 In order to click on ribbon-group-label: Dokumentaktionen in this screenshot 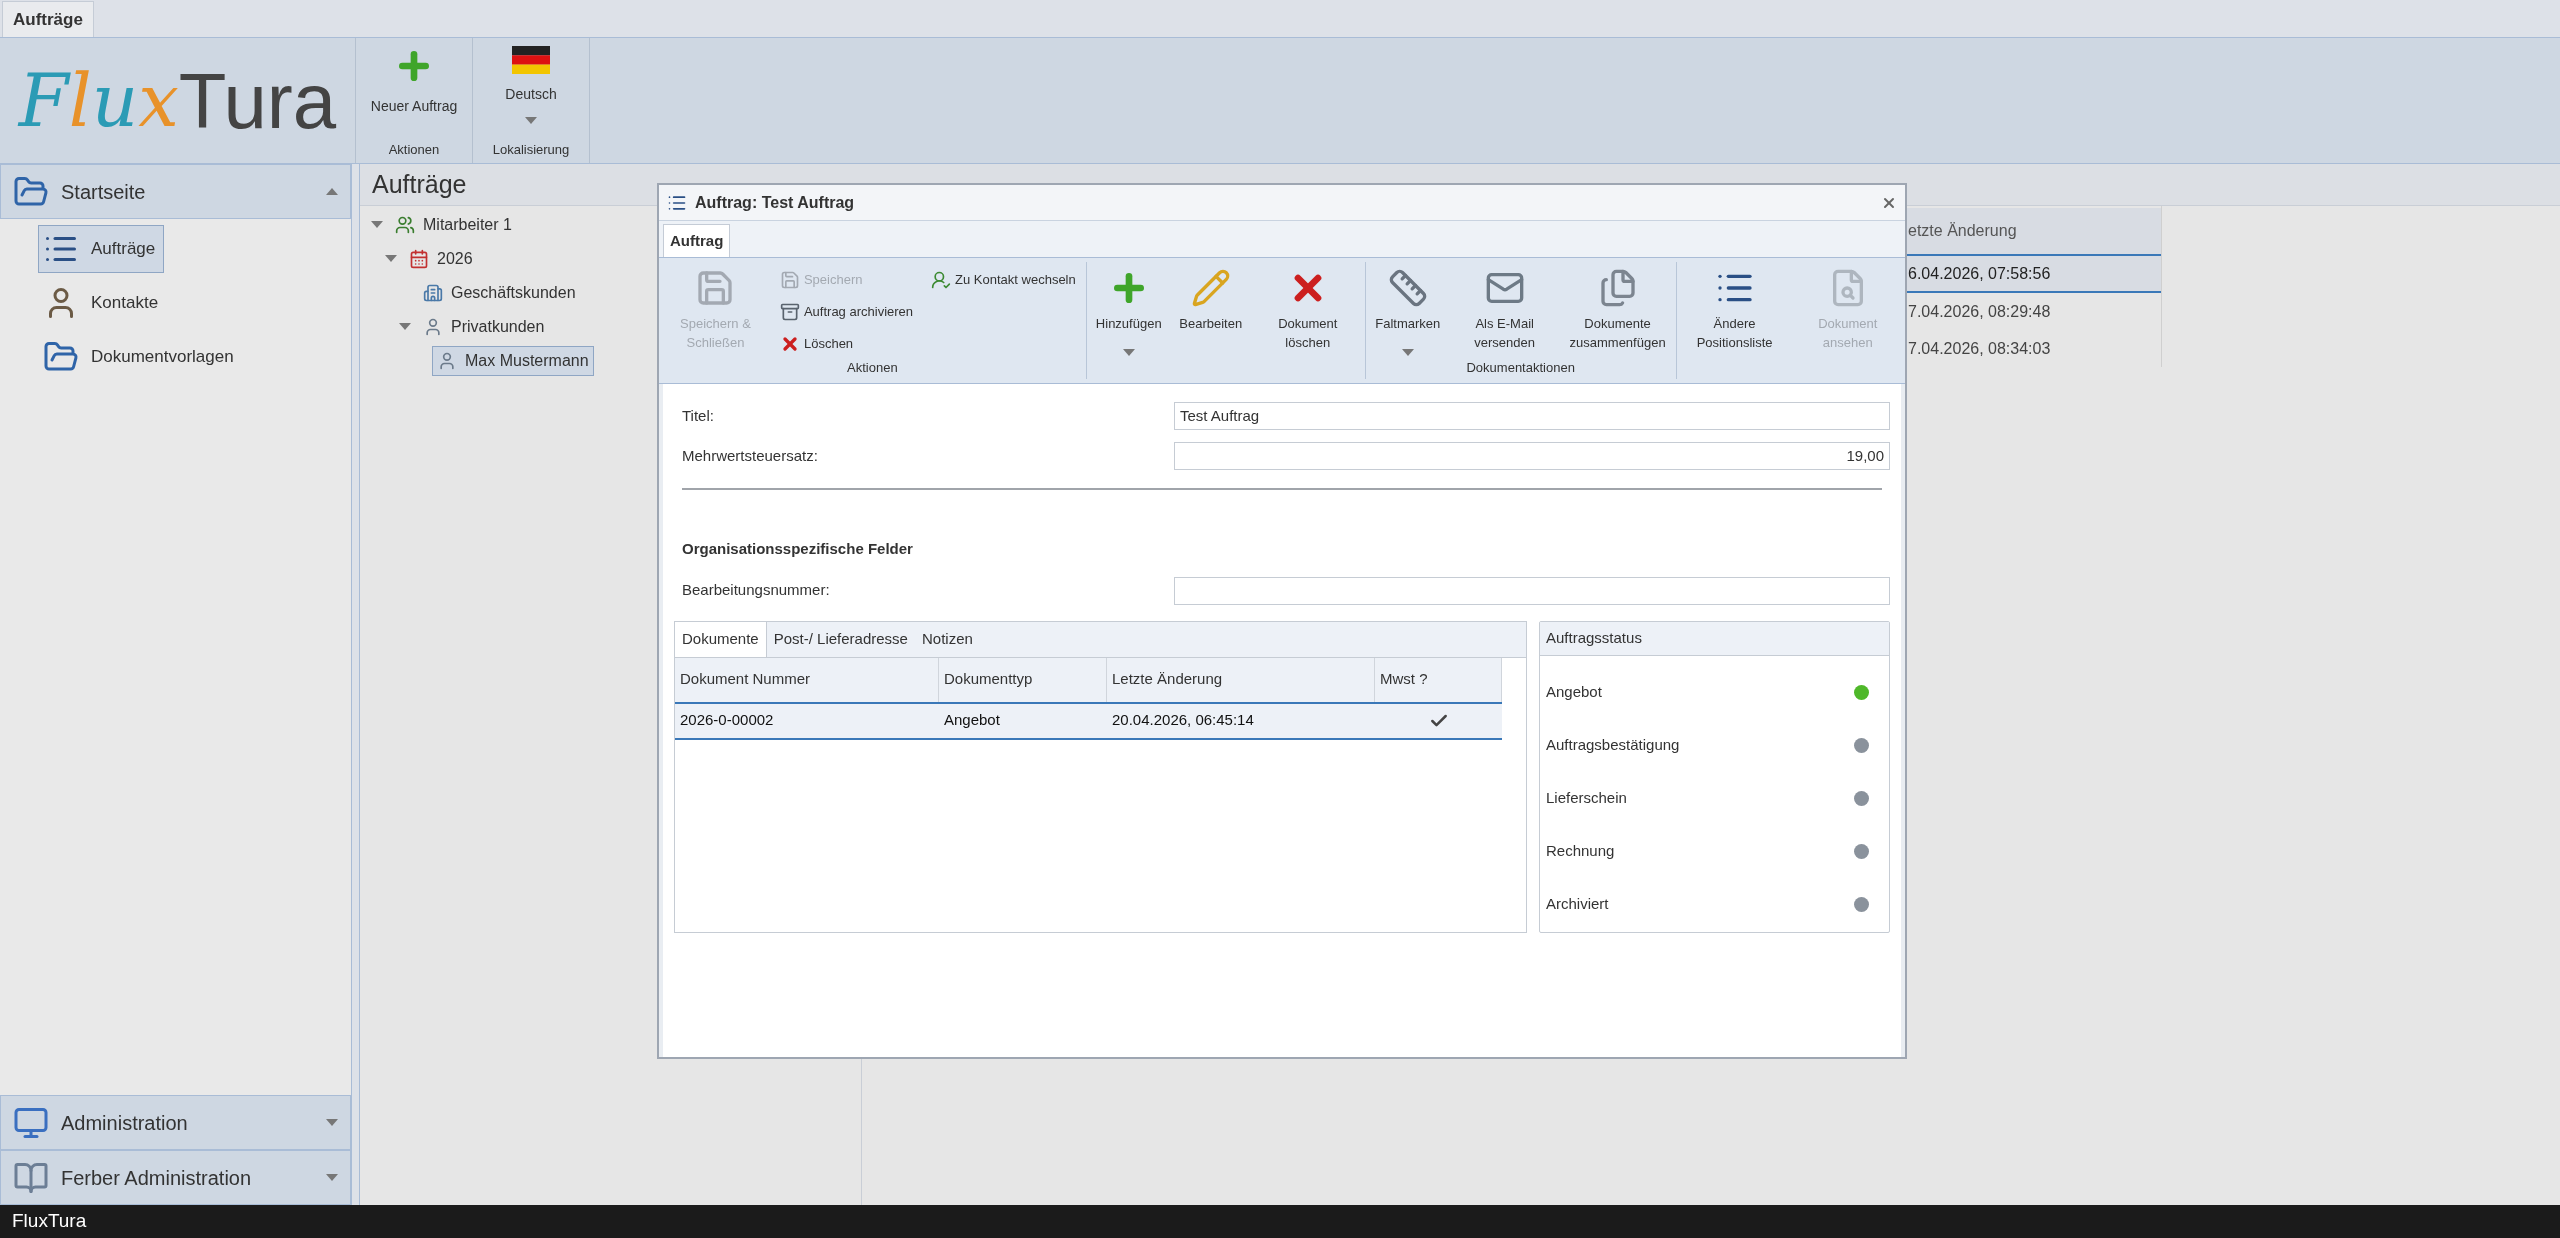, I will do `click(1520, 367)`.